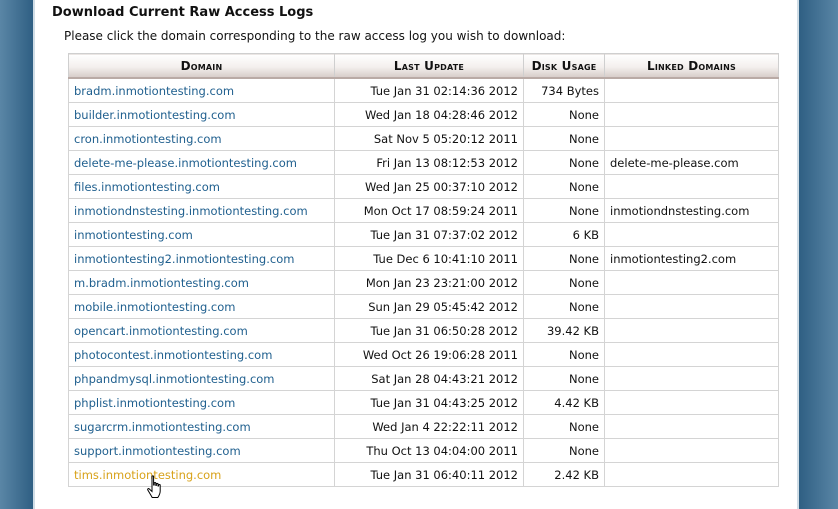 The height and width of the screenshot is (509, 838). Describe the element at coordinates (185, 163) in the screenshot. I see `domain-link: delete-me-please.inmotiontesting.com` at that location.